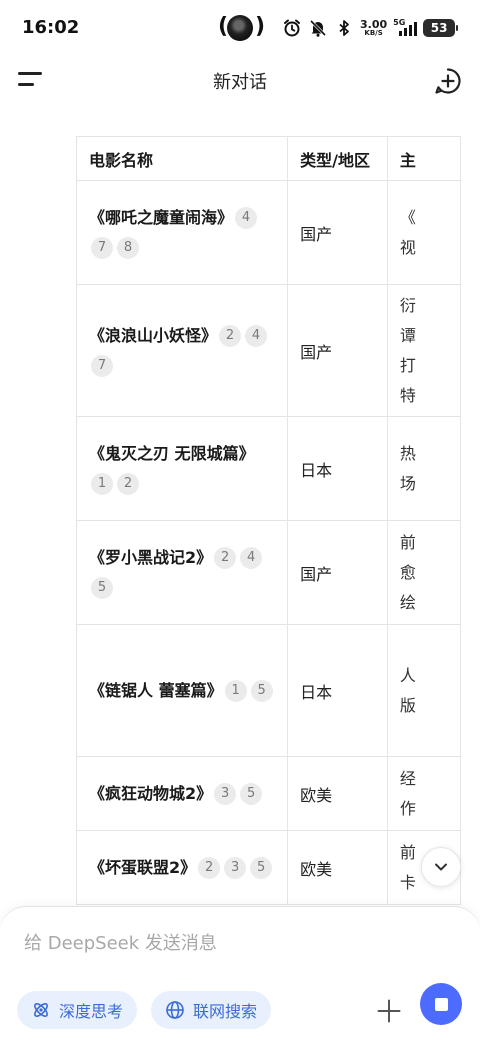 The height and width of the screenshot is (1056, 480). Describe the element at coordinates (423, 158) in the screenshot. I see `column-header-main: 主` at that location.